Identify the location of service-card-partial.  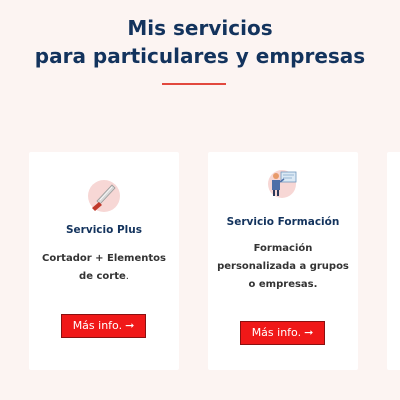
(393, 261).